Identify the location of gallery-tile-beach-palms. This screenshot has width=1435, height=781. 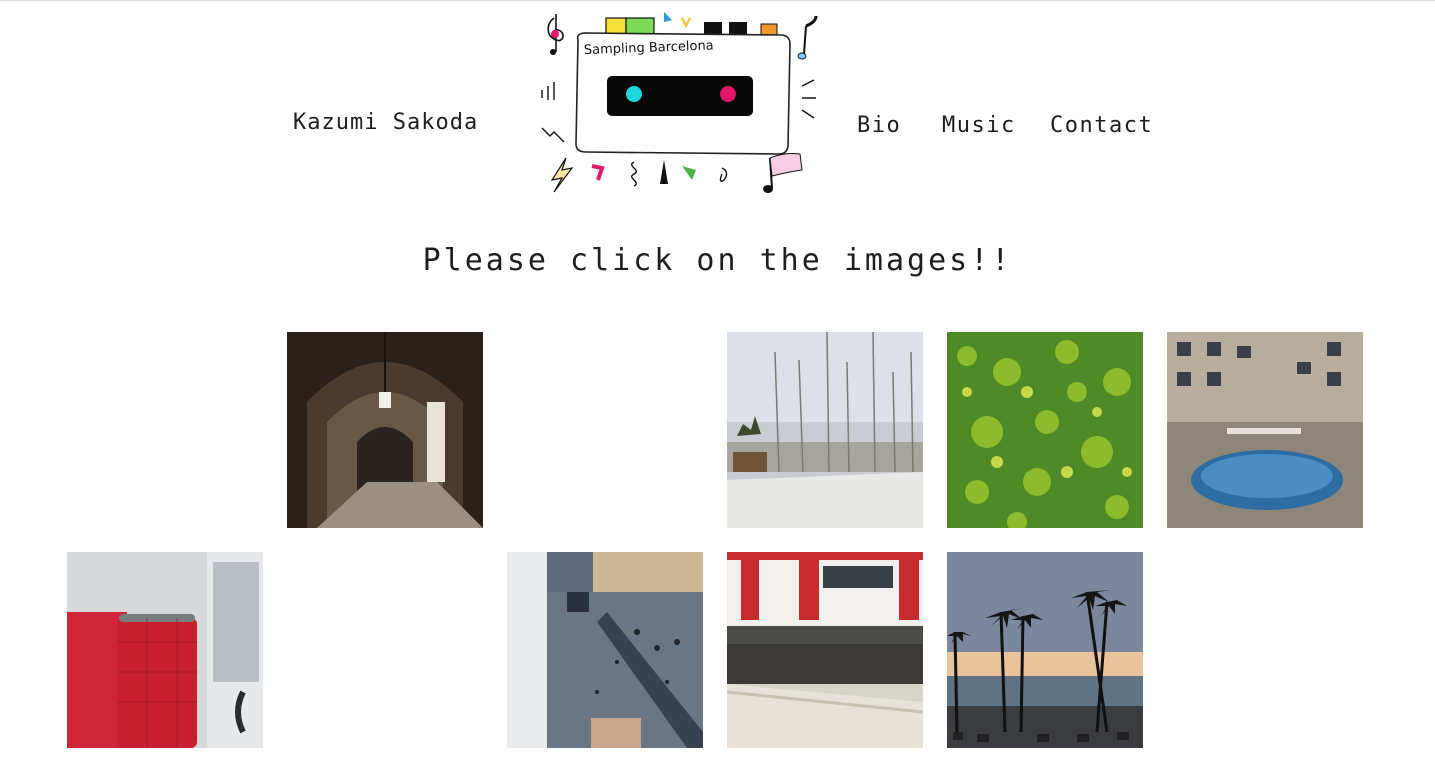
(1045, 650).